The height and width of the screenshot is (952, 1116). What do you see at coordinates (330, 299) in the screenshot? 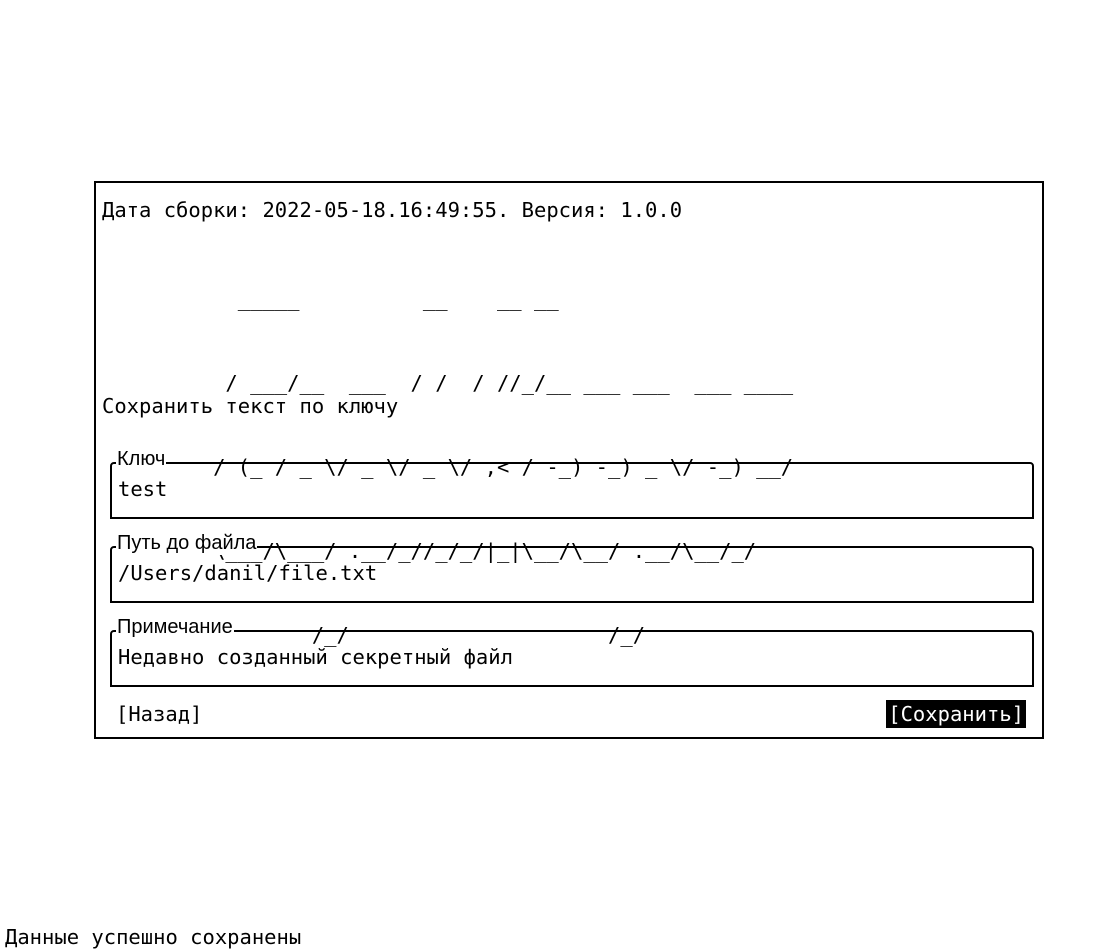
I see `logo-line: _____ __ __ __` at bounding box center [330, 299].